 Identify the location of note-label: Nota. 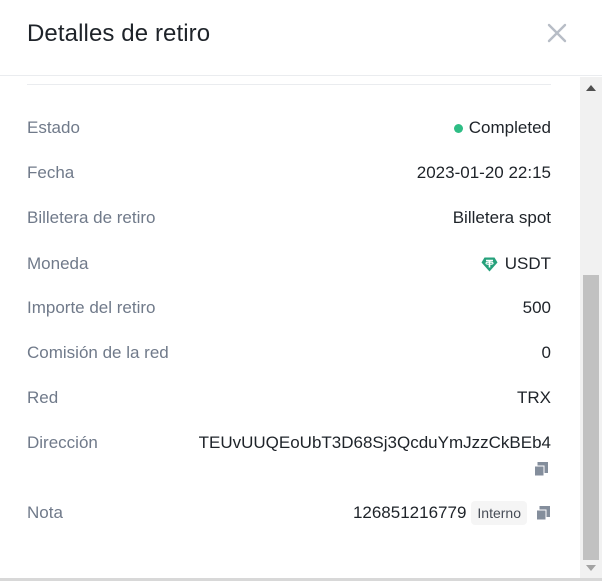
(45, 512).